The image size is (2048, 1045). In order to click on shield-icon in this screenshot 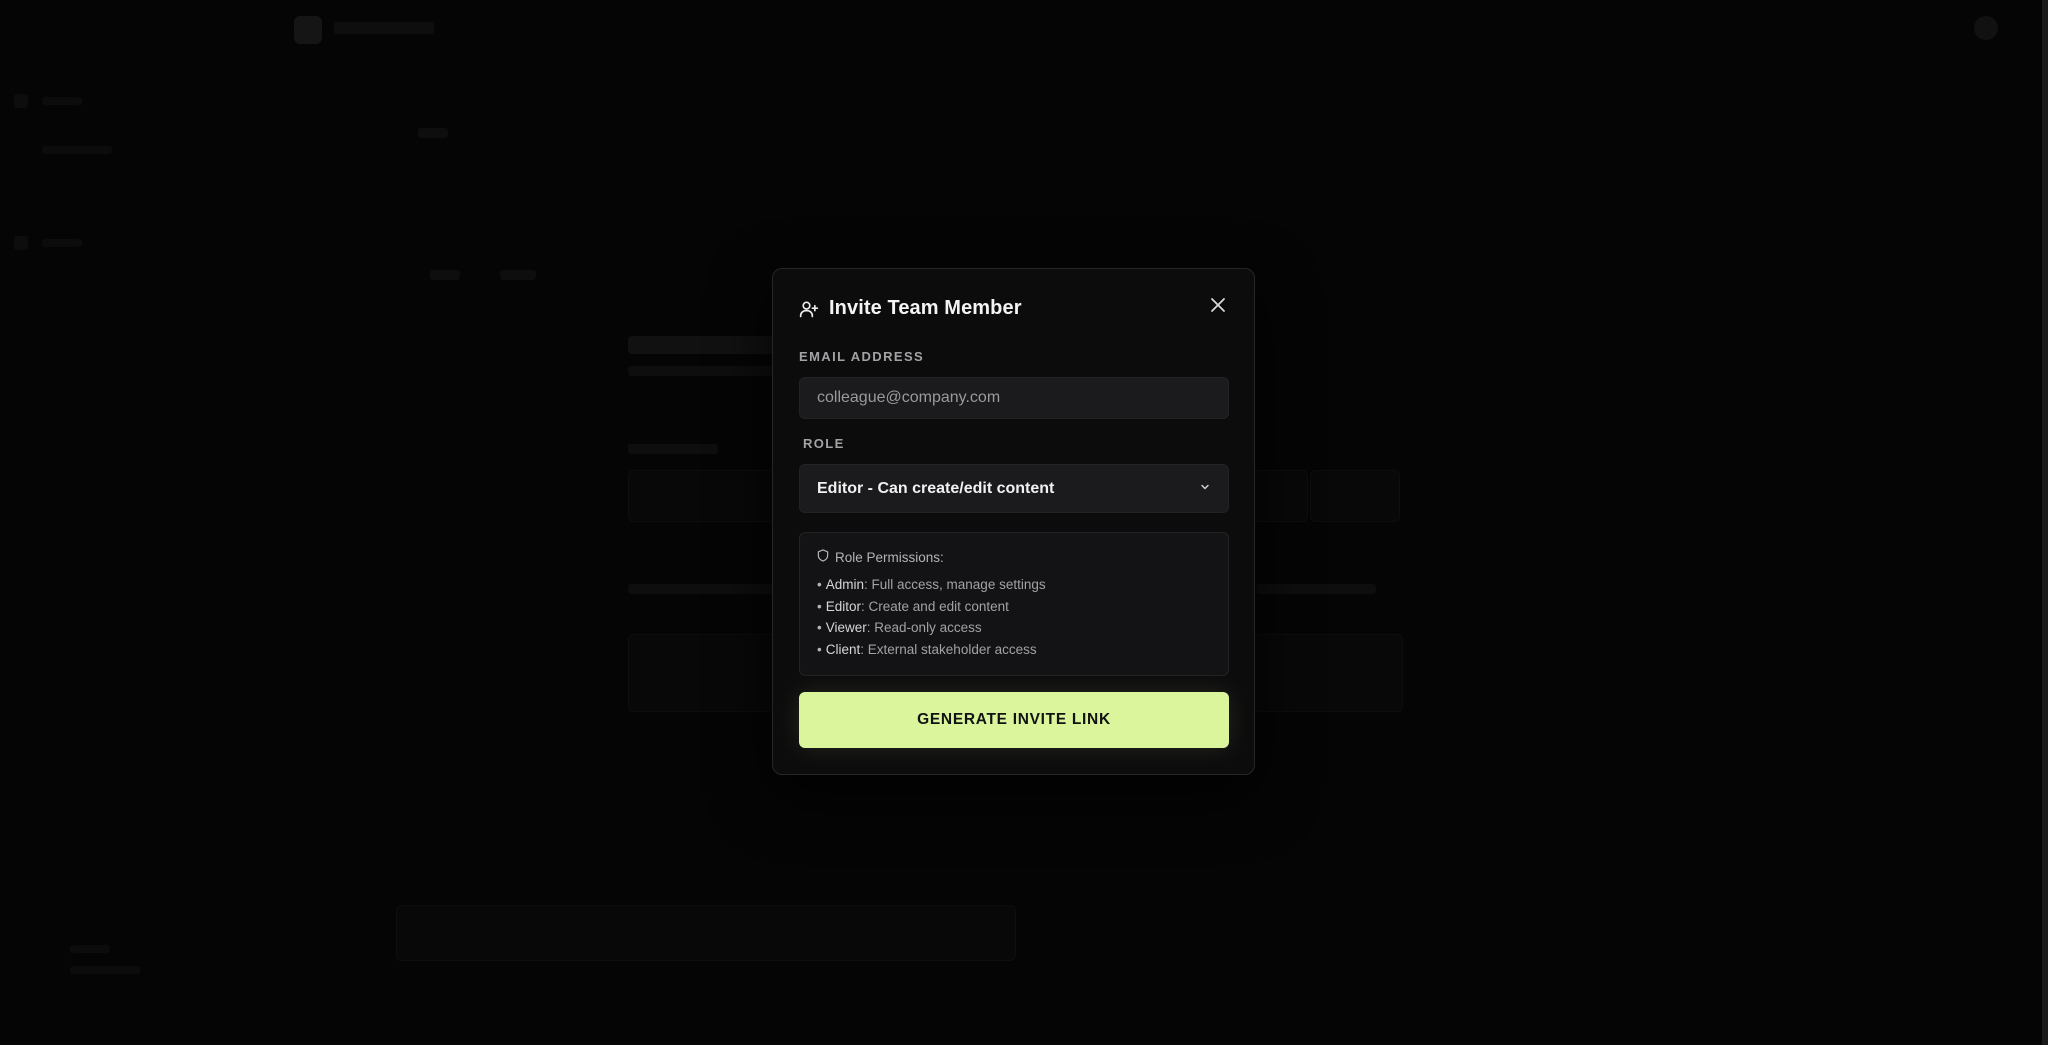, I will do `click(823, 557)`.